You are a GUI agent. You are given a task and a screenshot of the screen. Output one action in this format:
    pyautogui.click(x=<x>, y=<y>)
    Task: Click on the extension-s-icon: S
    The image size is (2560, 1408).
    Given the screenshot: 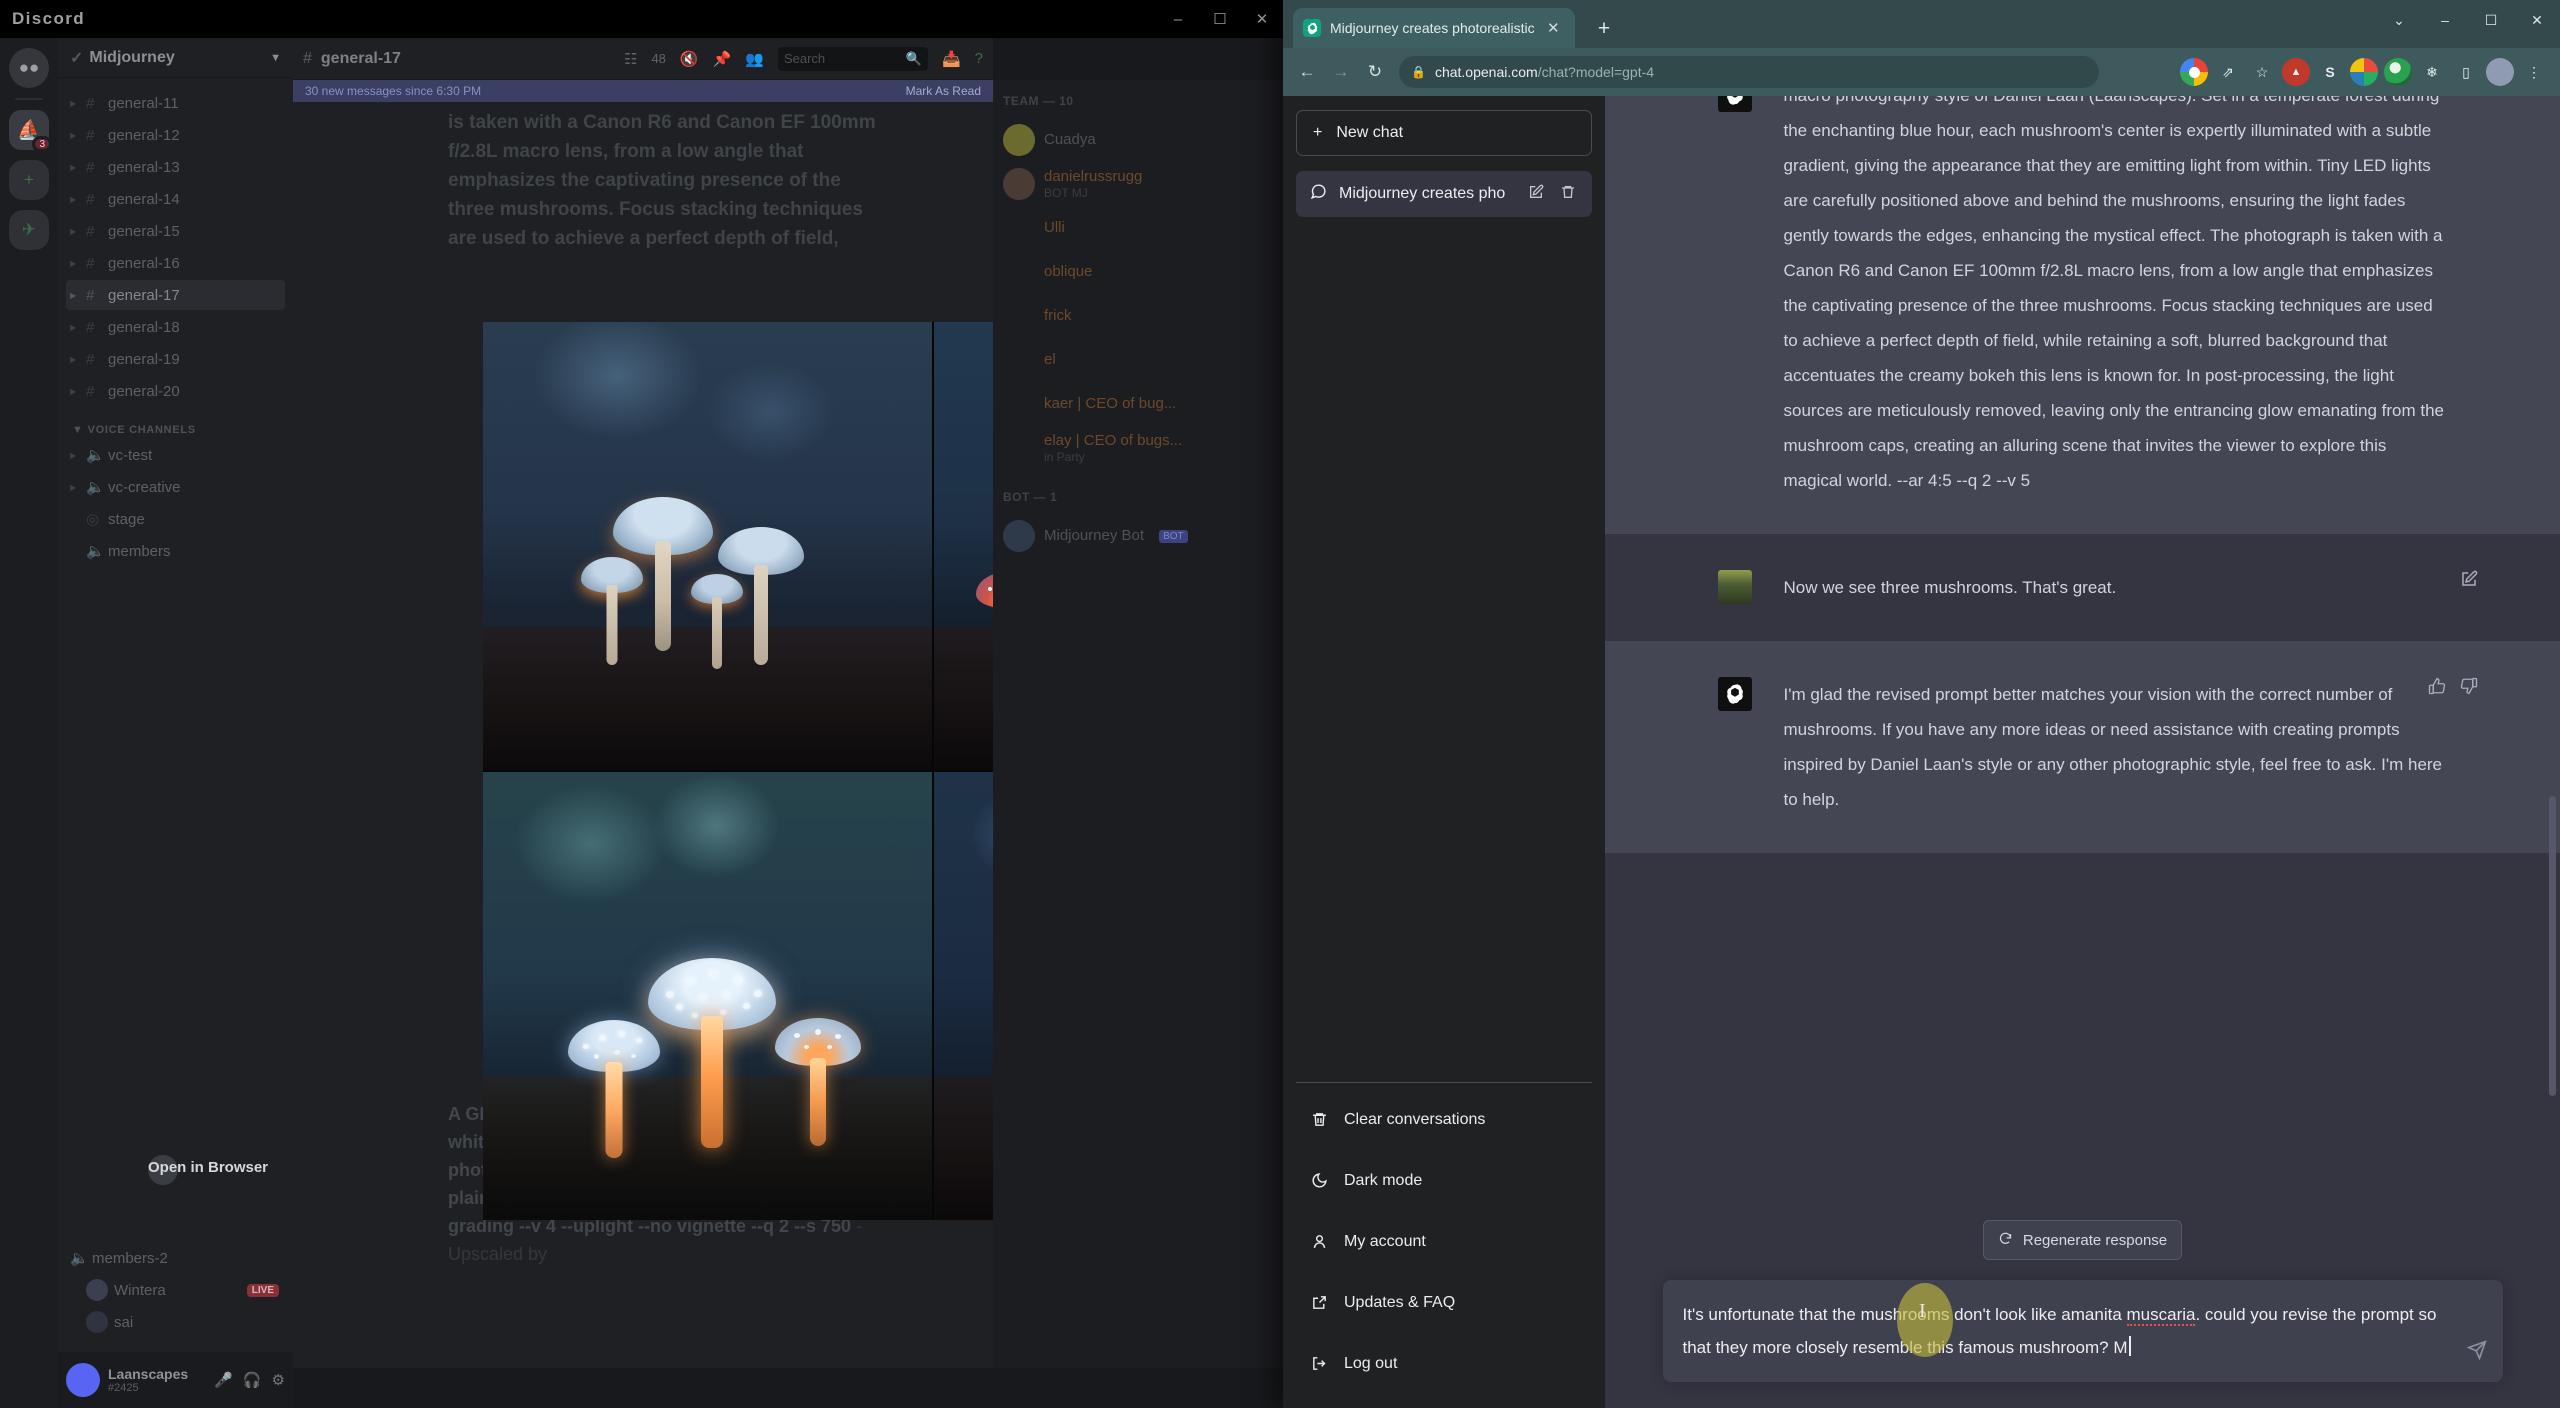 What is the action you would take?
    pyautogui.click(x=2330, y=72)
    